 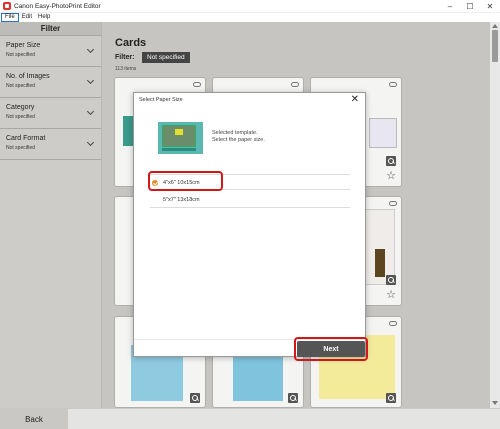 What do you see at coordinates (7, 6) in the screenshot?
I see `app-icon` at bounding box center [7, 6].